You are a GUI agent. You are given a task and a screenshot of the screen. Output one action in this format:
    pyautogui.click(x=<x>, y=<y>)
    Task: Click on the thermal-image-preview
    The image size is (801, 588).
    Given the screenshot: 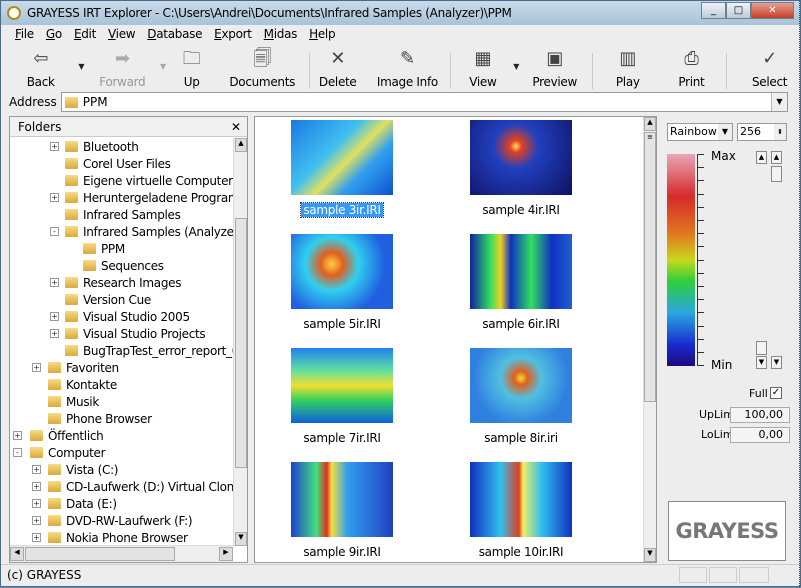 What is the action you would take?
    pyautogui.click(x=521, y=499)
    